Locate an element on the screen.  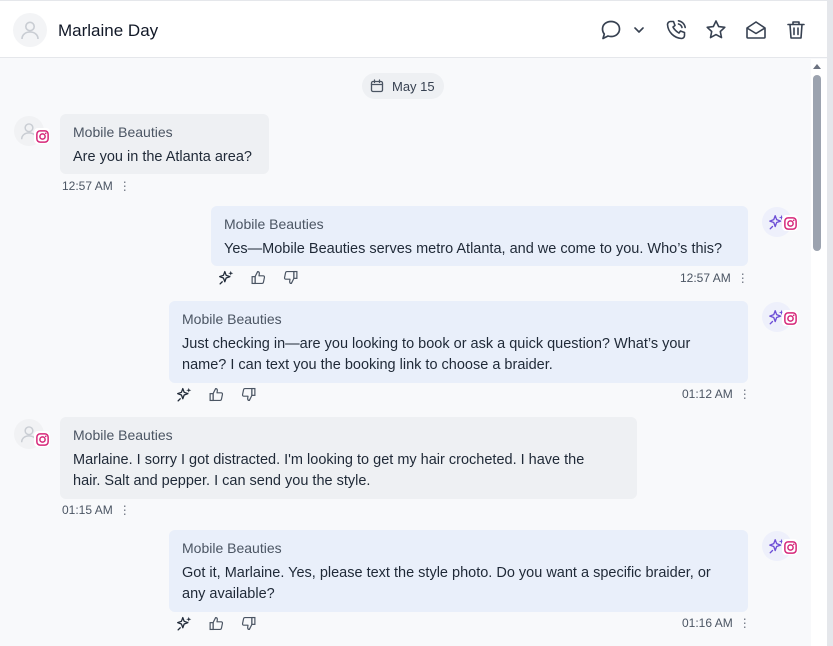
message-time: 01:12 AM is located at coordinates (707, 394).